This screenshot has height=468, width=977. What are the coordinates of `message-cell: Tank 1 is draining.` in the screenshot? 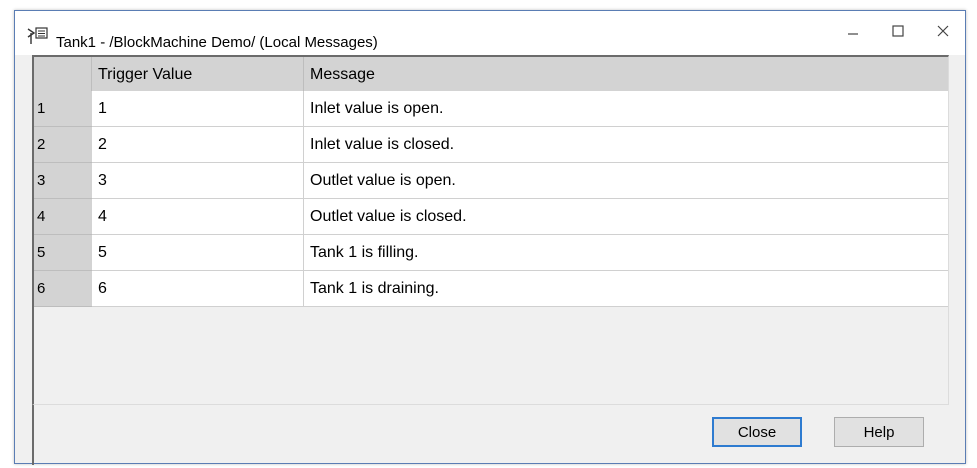 It's located at (626, 289).